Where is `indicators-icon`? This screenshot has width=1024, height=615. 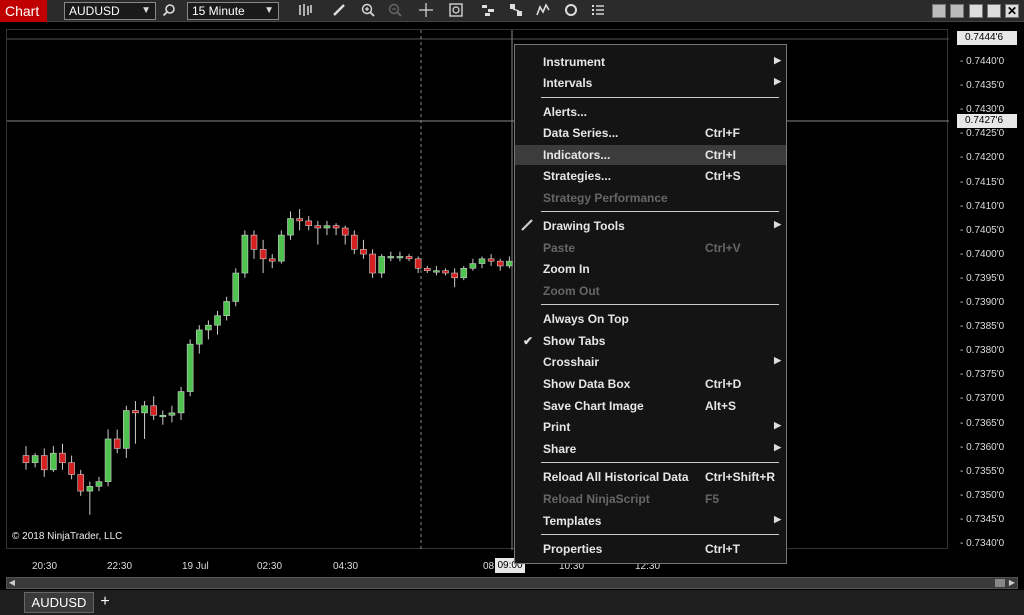
indicators-icon is located at coordinates (543, 11).